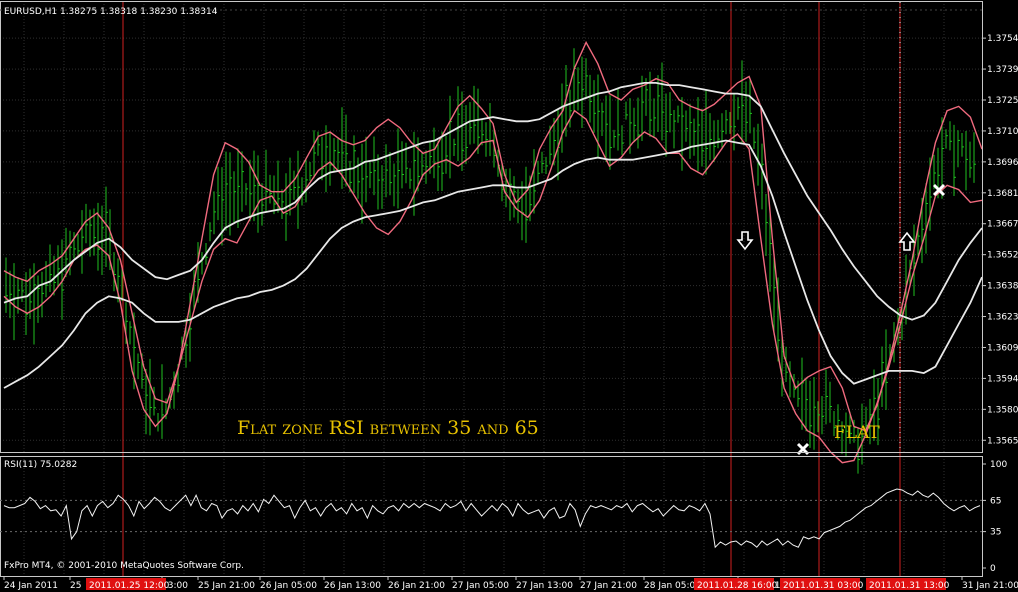  I want to click on price-tick-label: 1.35655, so click(1002, 441).